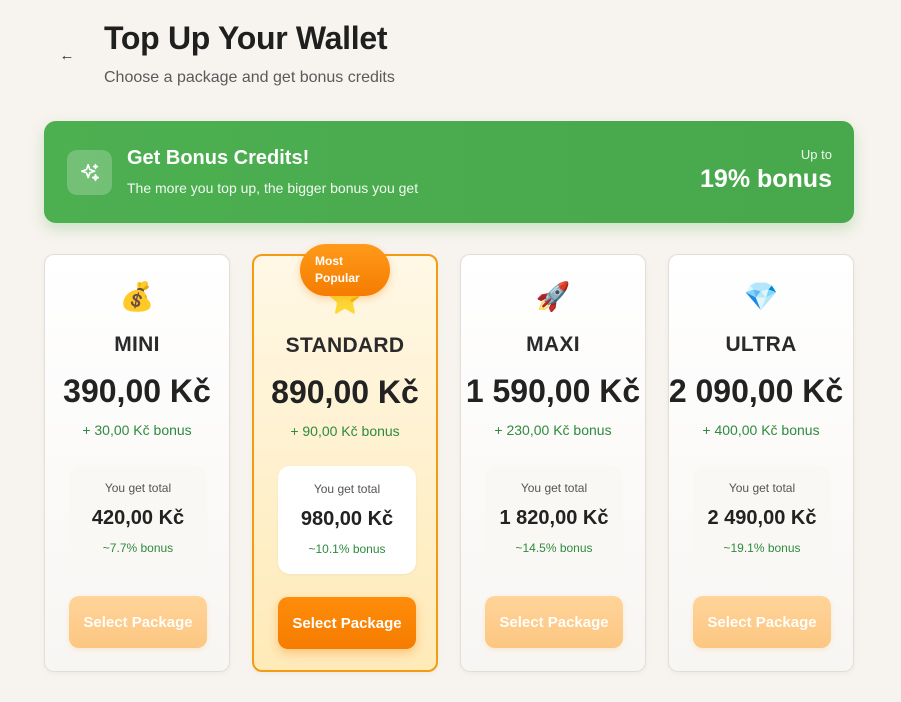 This screenshot has width=901, height=702. Describe the element at coordinates (766, 179) in the screenshot. I see `banner-max-bonus: 19% bonus` at that location.